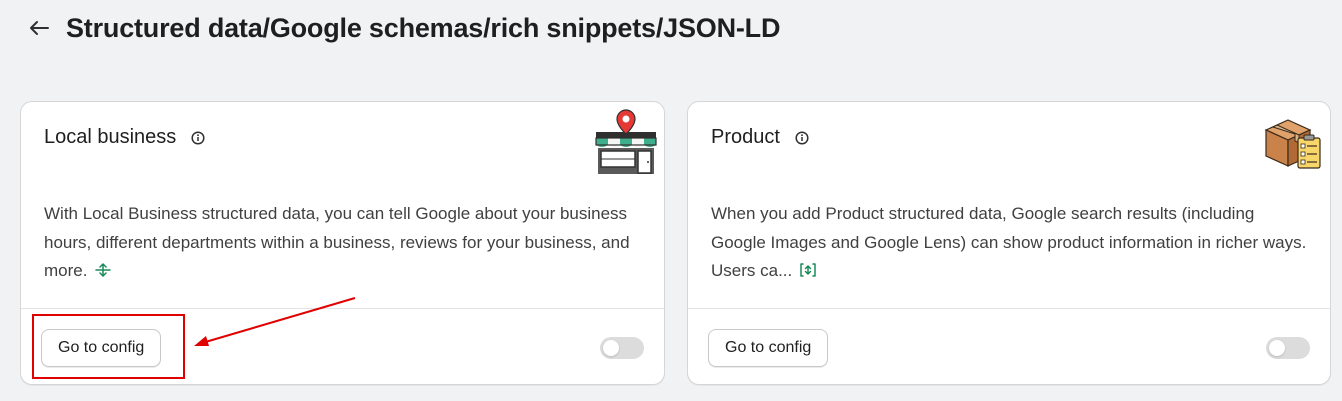  I want to click on card-title-row: Product, so click(760, 137).